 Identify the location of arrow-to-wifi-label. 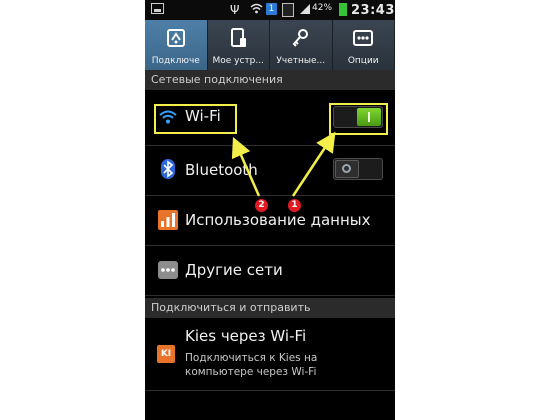
(246, 166).